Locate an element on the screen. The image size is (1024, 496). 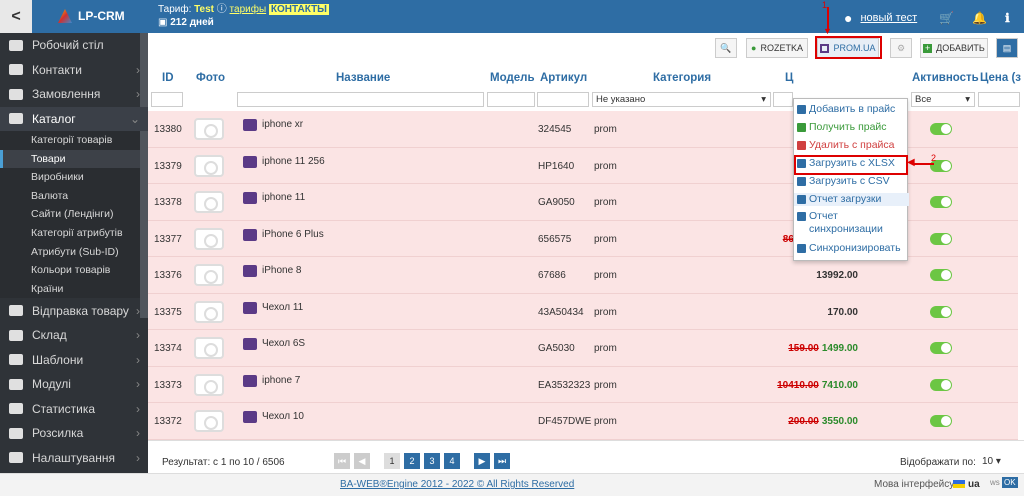
next-page-button: ▶ is located at coordinates (482, 461).